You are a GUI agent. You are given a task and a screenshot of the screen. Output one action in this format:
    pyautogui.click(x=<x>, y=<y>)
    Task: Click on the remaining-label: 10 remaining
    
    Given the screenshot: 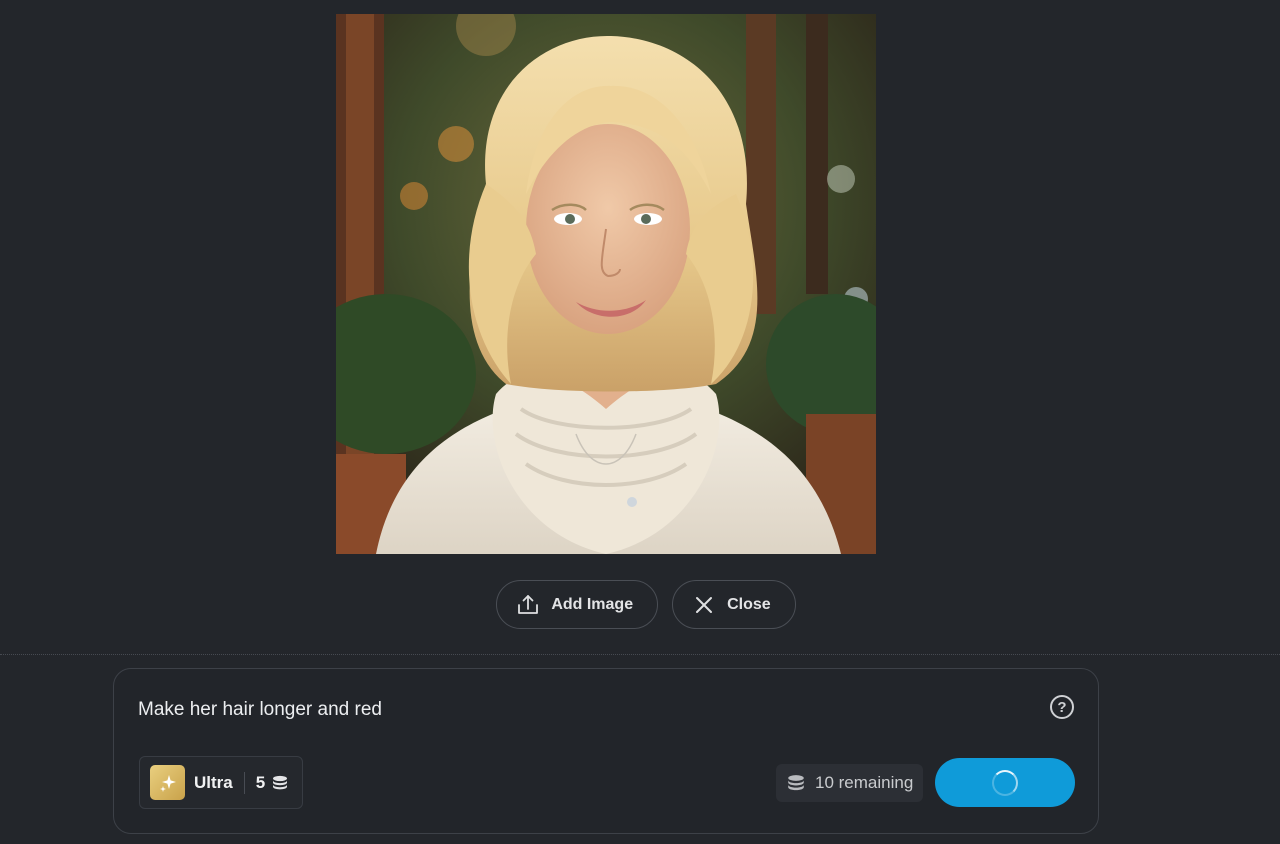 What is the action you would take?
    pyautogui.click(x=864, y=782)
    